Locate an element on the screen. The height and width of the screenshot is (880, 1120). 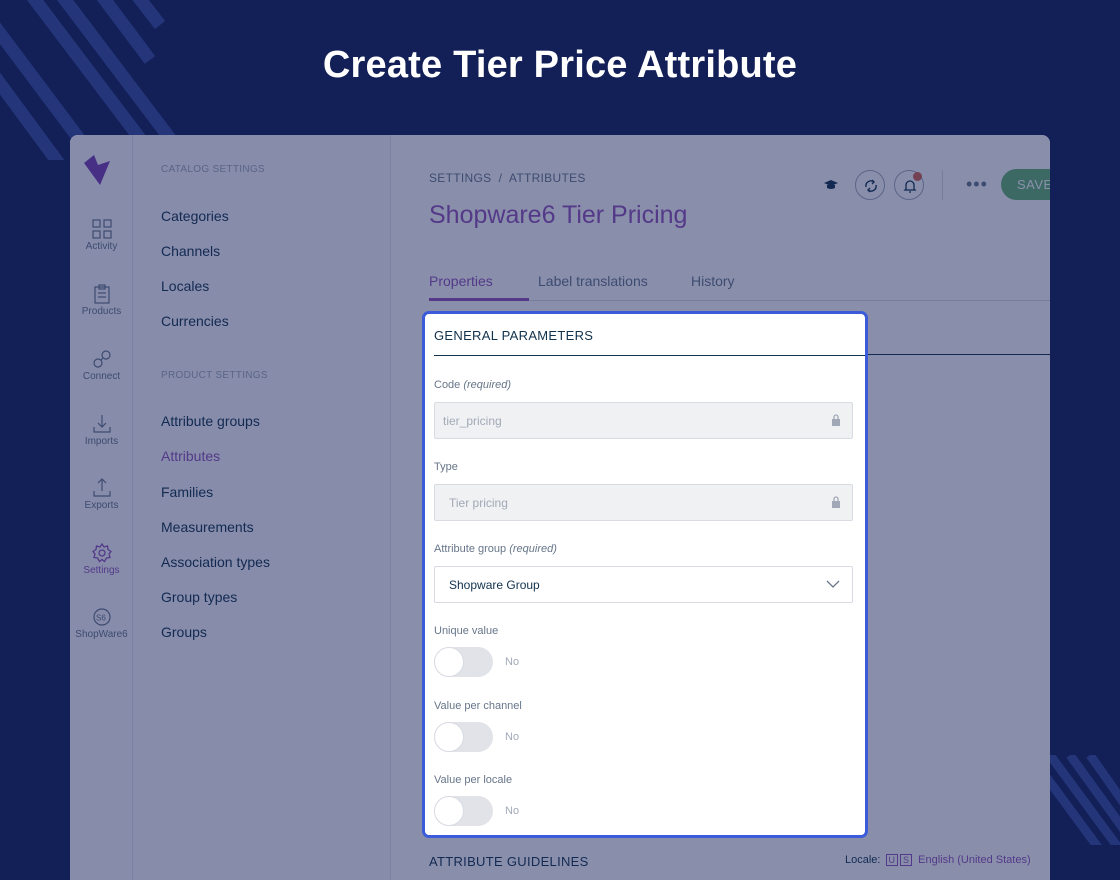
chevron-down-icon is located at coordinates (833, 584).